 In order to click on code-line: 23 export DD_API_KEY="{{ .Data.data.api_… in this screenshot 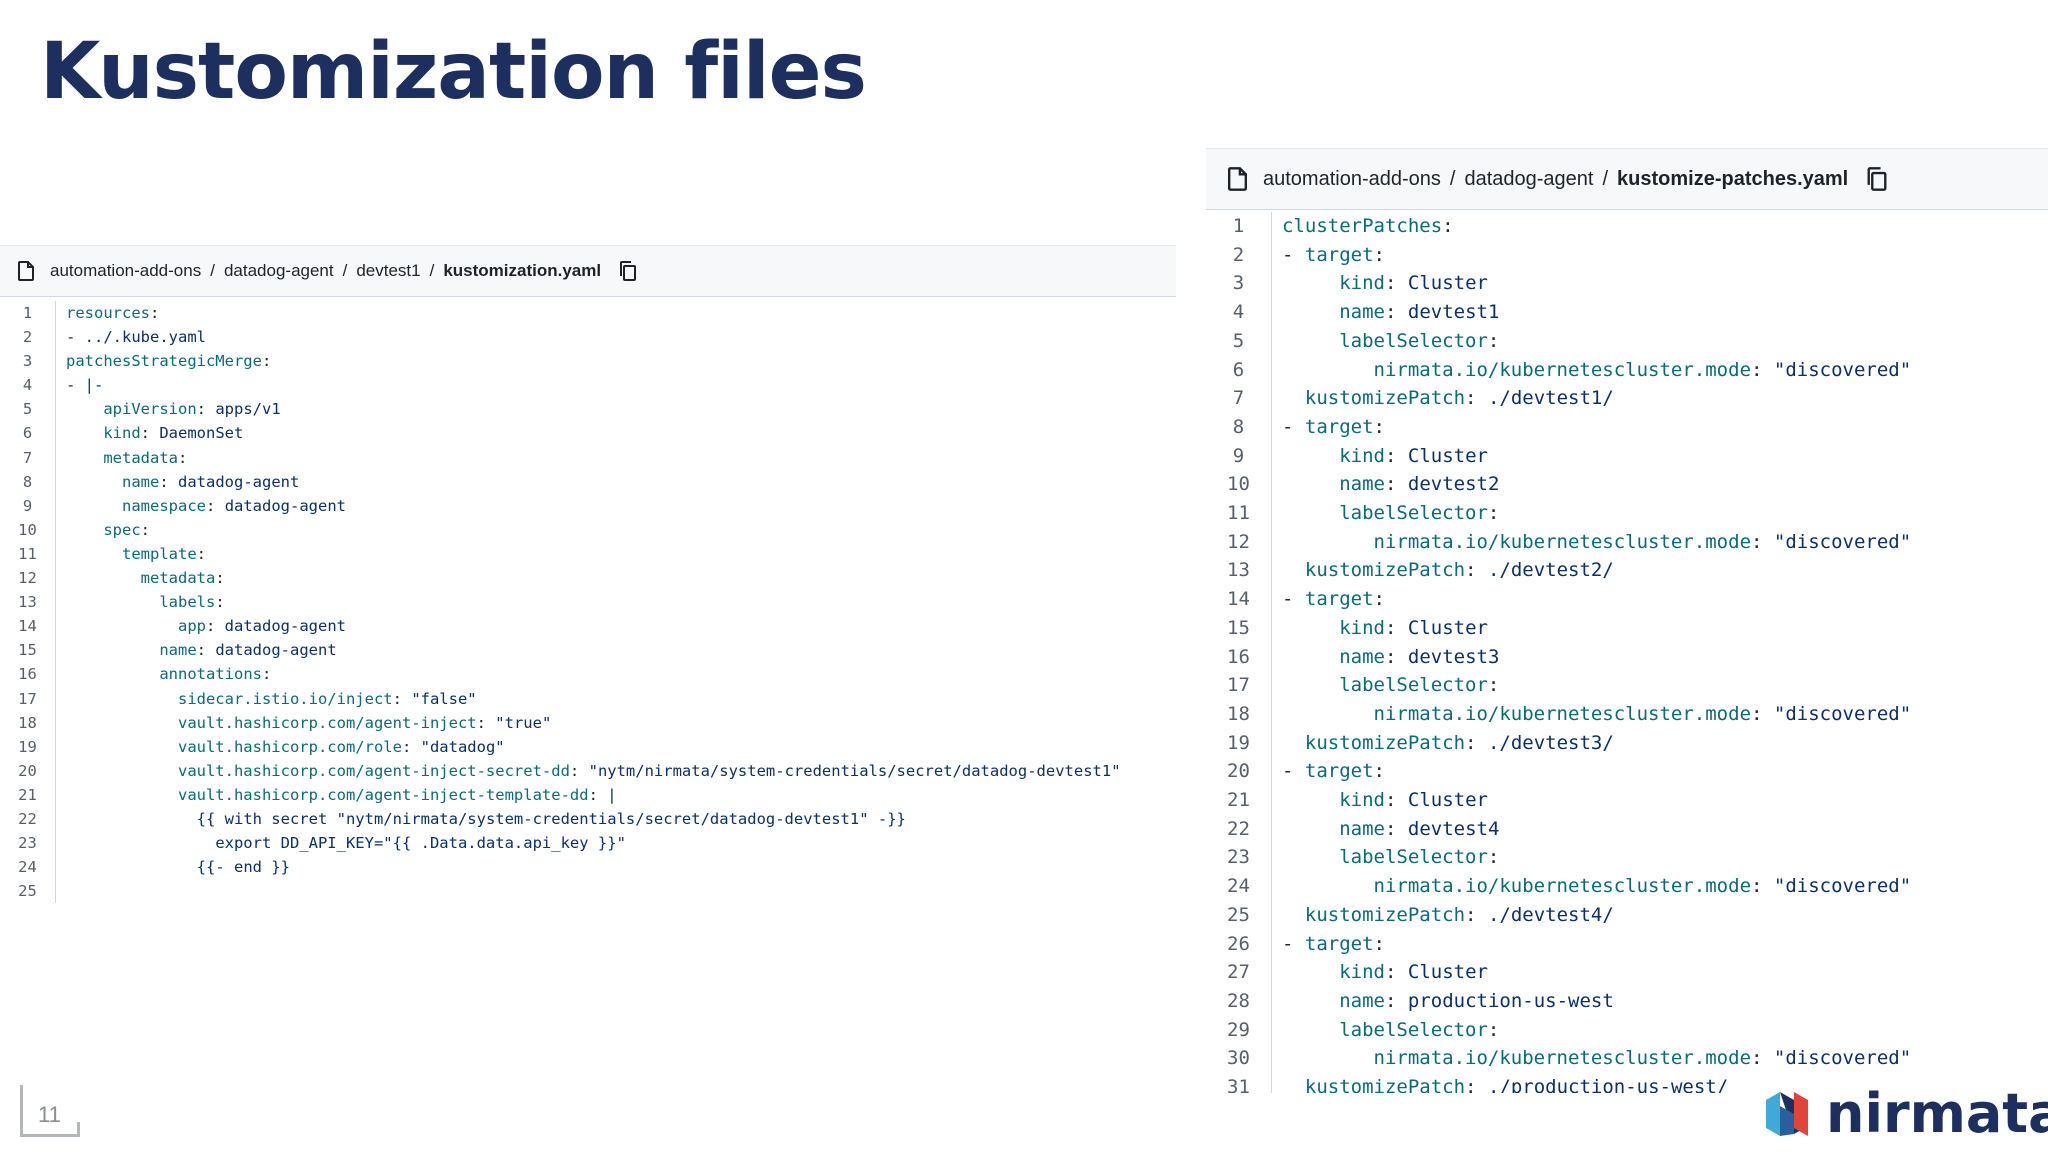, I will do `click(588, 843)`.